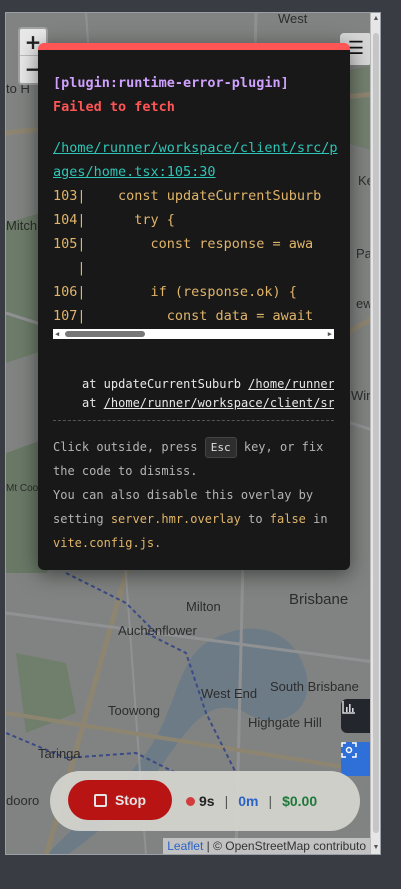  I want to click on tip-text: You can also disable this overlay by, so click(183, 495).